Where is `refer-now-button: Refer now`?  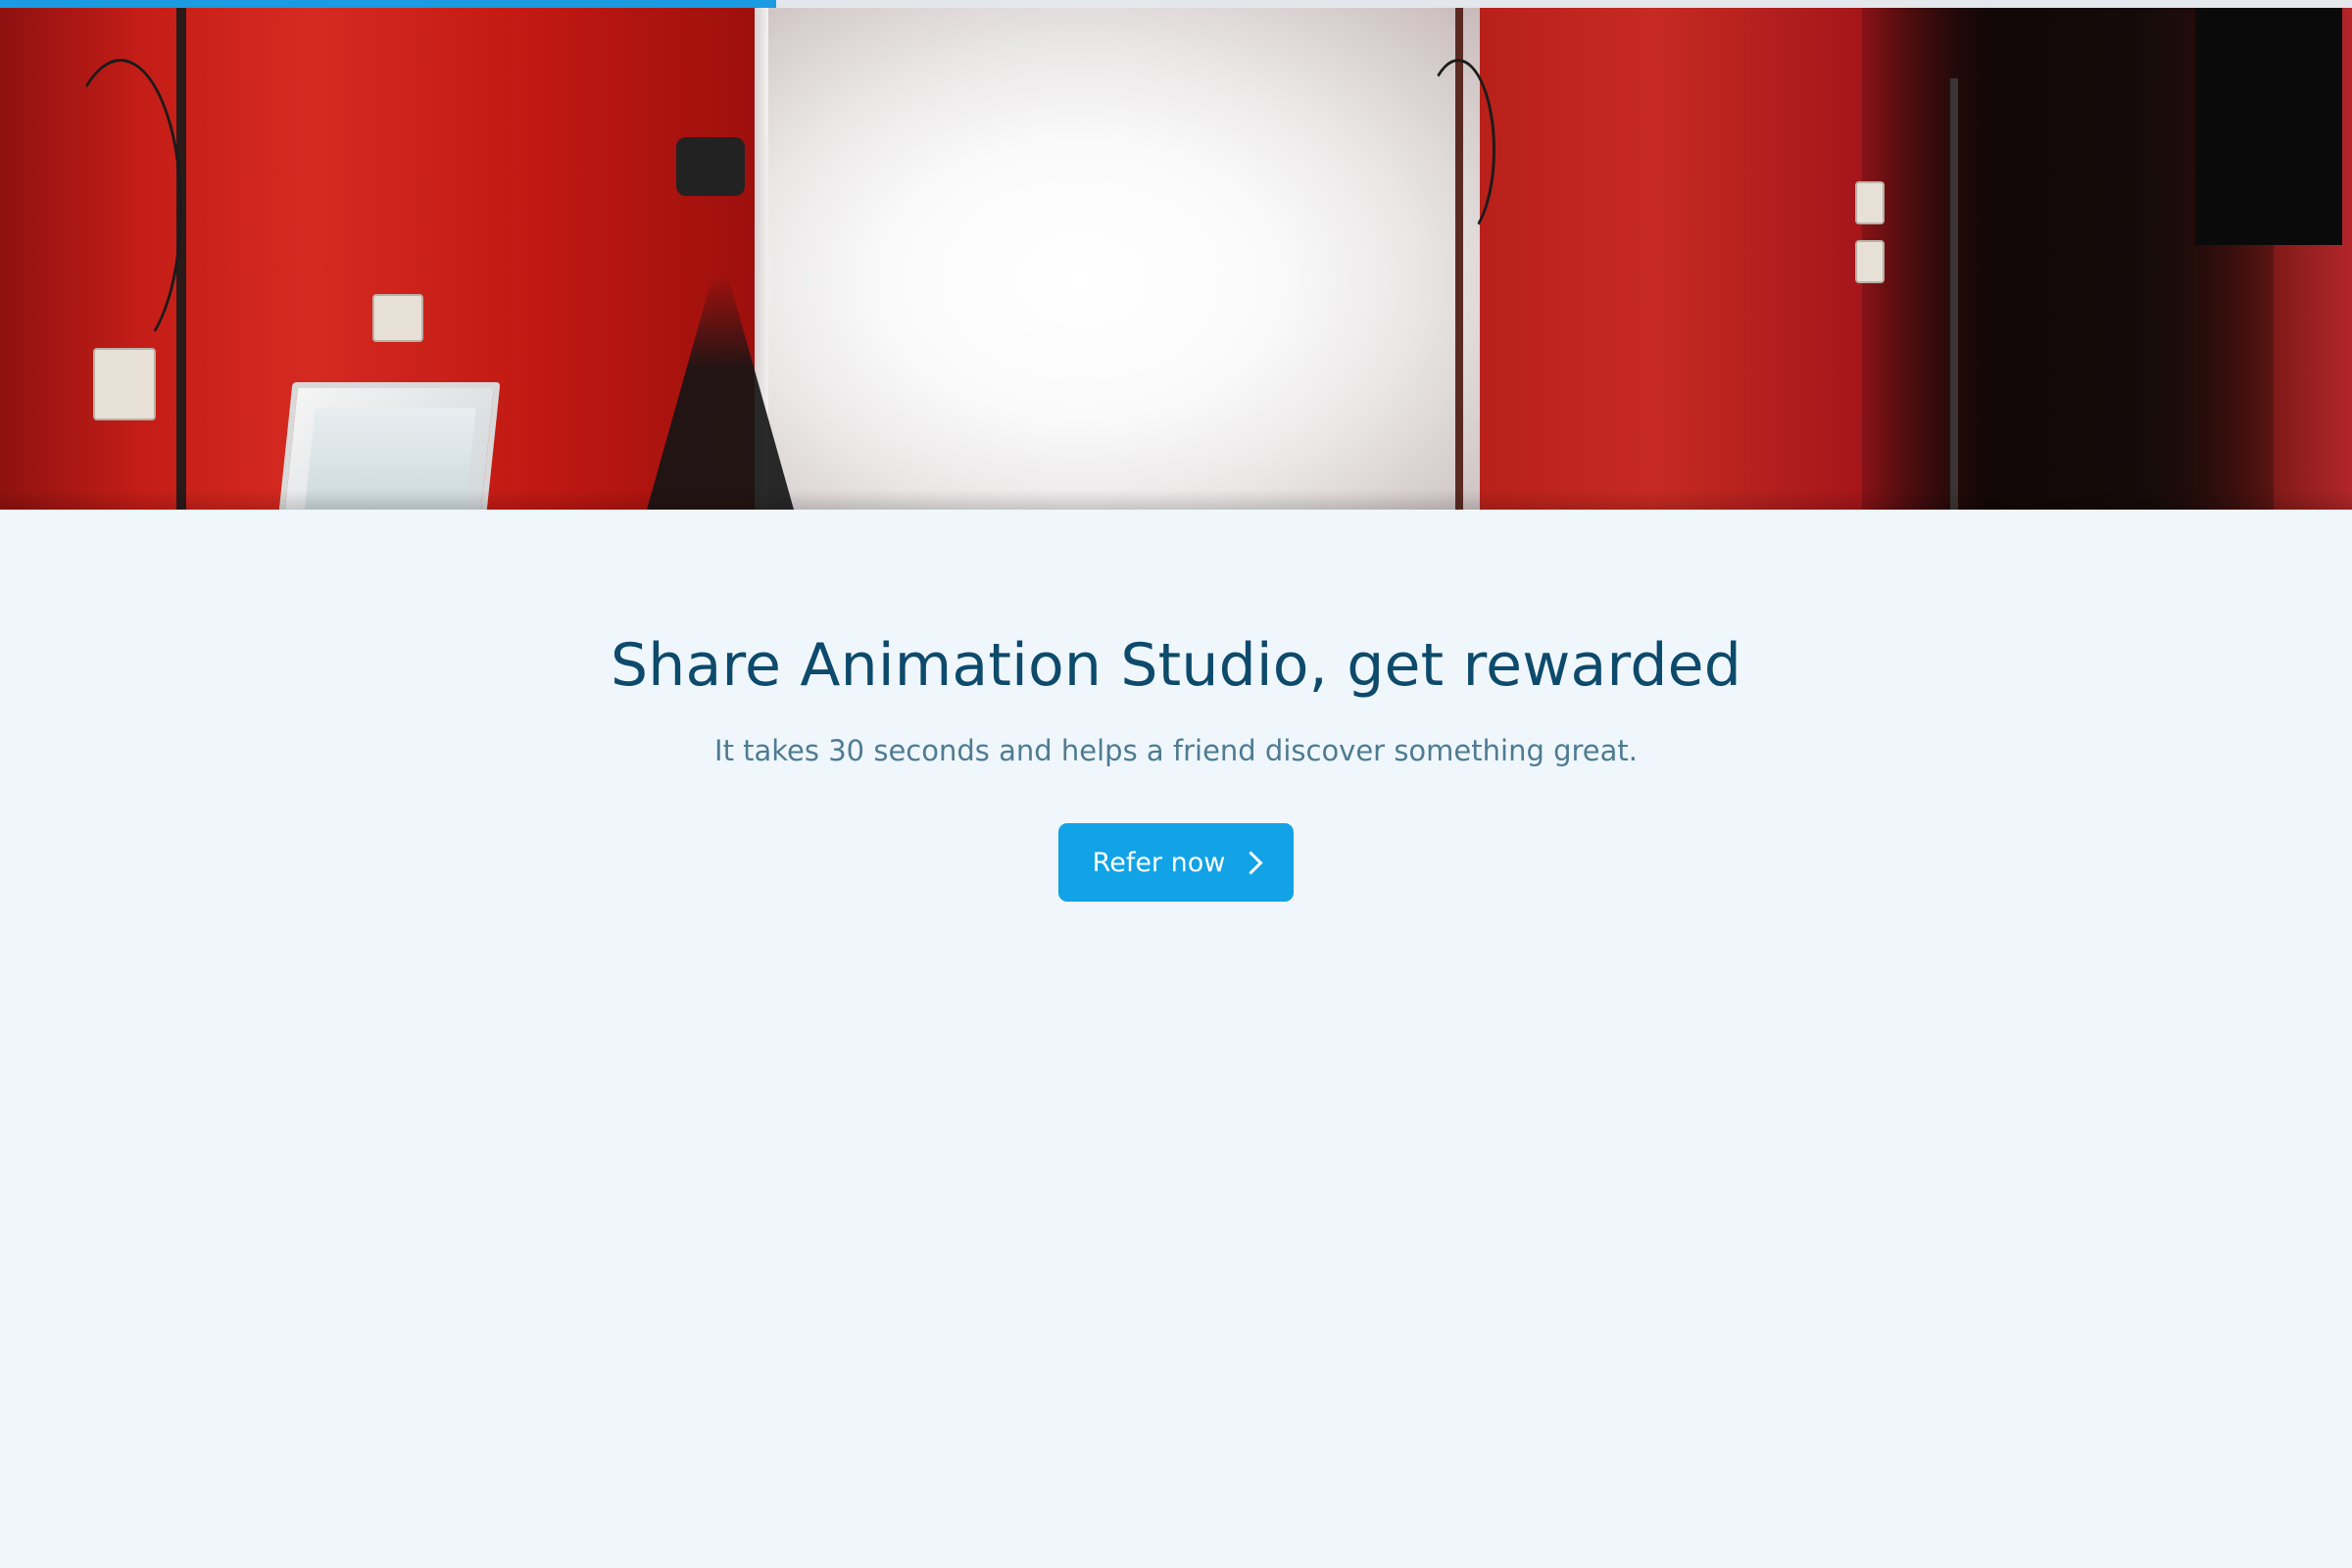
refer-now-button: Refer now is located at coordinates (1176, 862).